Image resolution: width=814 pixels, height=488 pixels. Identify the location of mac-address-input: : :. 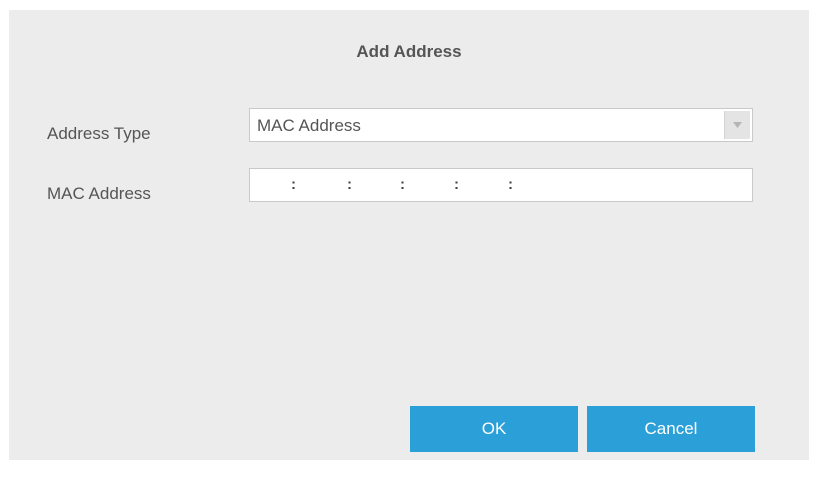
(501, 185).